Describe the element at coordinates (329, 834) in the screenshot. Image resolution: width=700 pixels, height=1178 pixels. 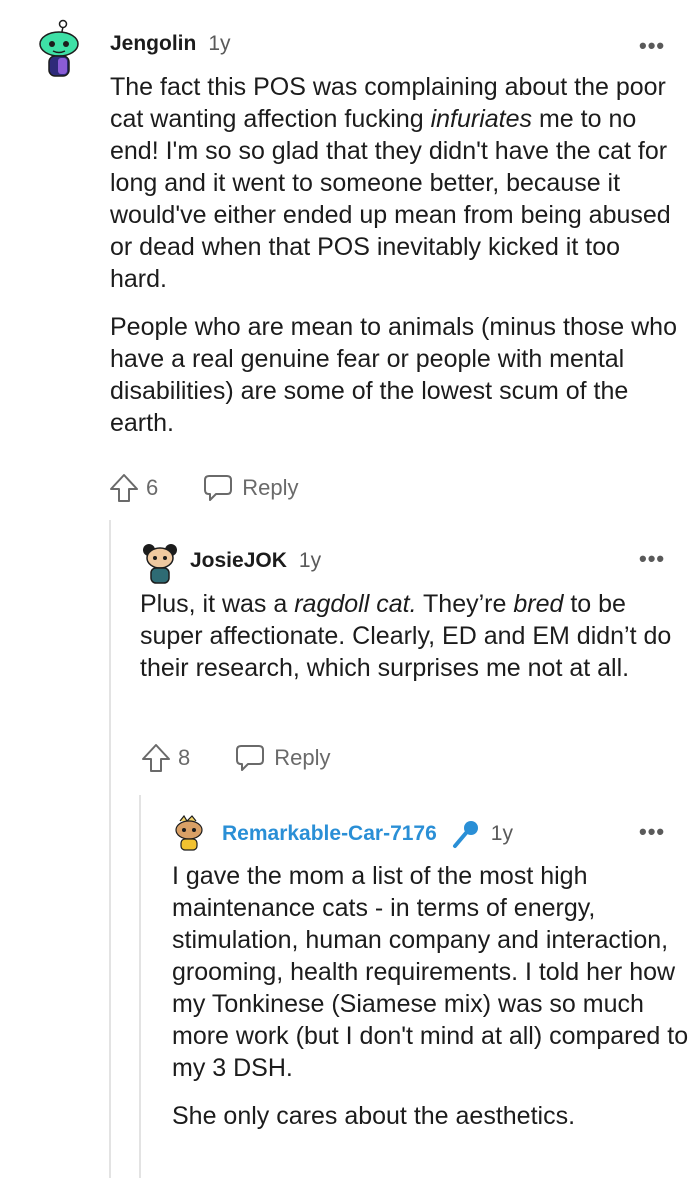
I see `username-op: Remarkable-Car-7176` at that location.